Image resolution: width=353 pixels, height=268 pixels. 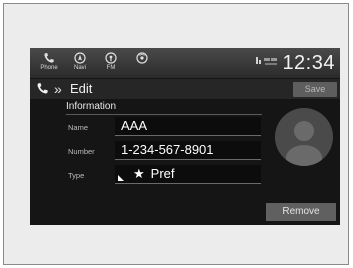 What do you see at coordinates (185, 89) in the screenshot?
I see `edit-header: » Edit Save` at bounding box center [185, 89].